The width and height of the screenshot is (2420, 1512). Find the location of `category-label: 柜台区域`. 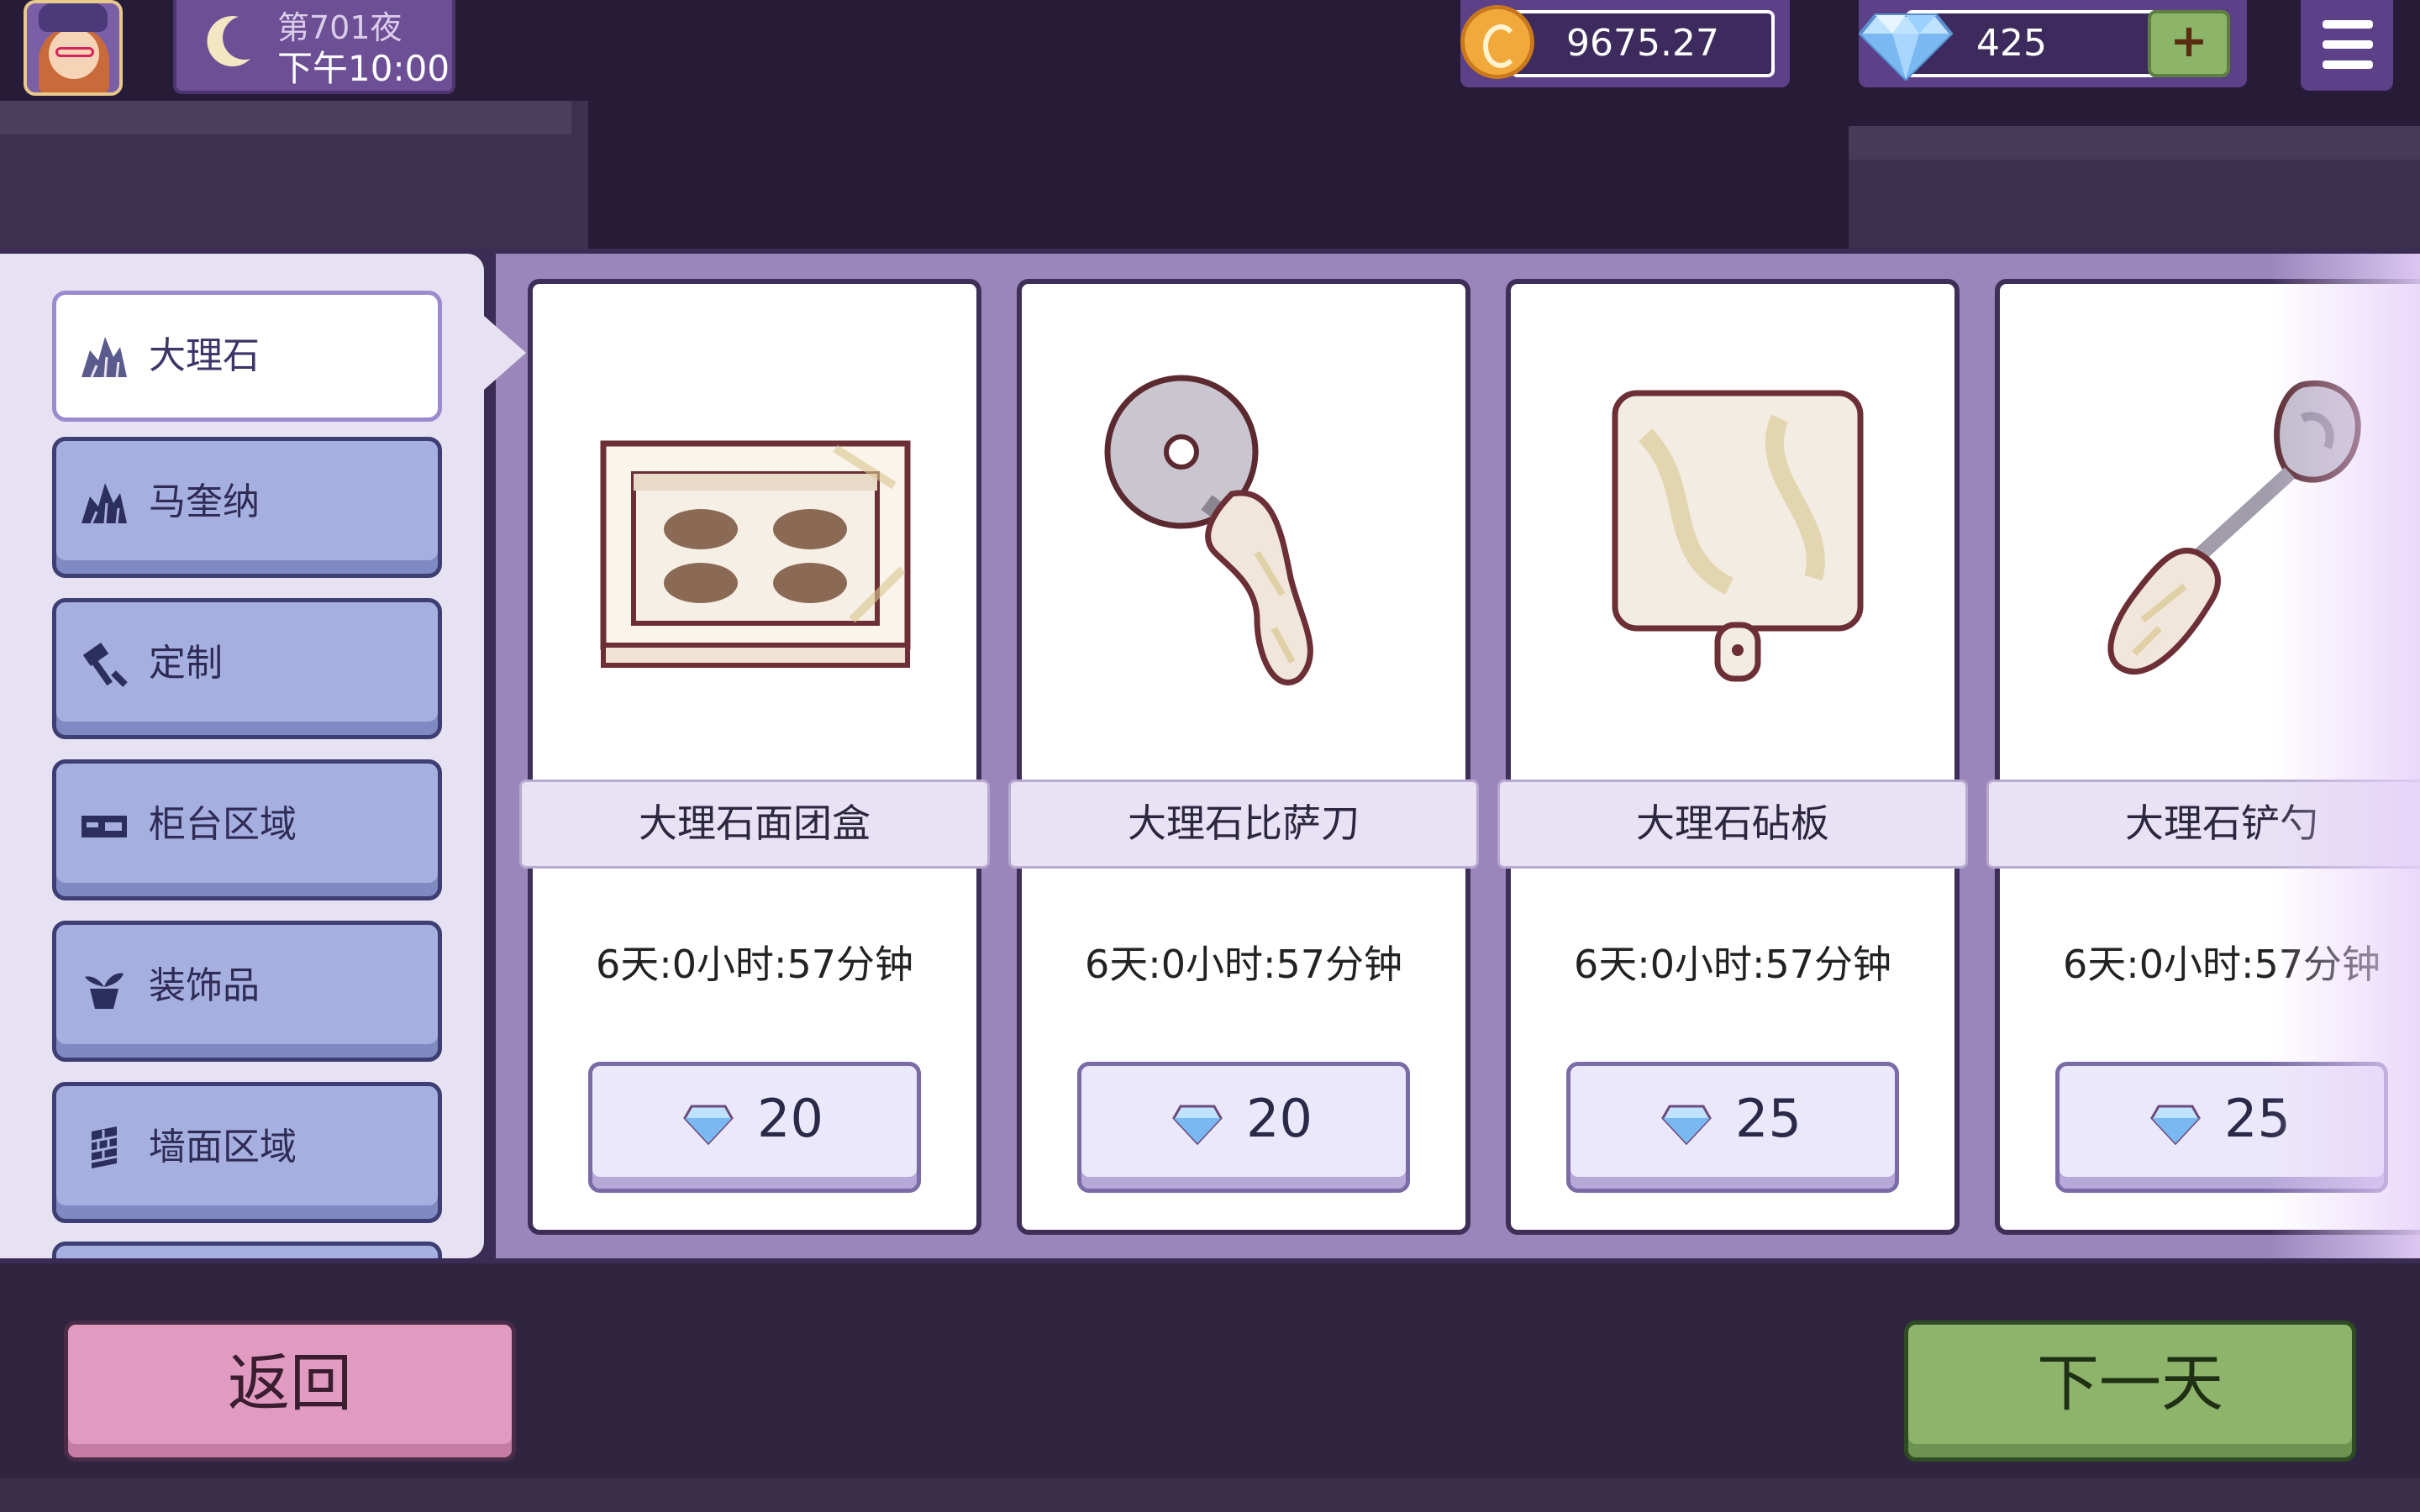

category-label: 柜台区域 is located at coordinates (223, 824).